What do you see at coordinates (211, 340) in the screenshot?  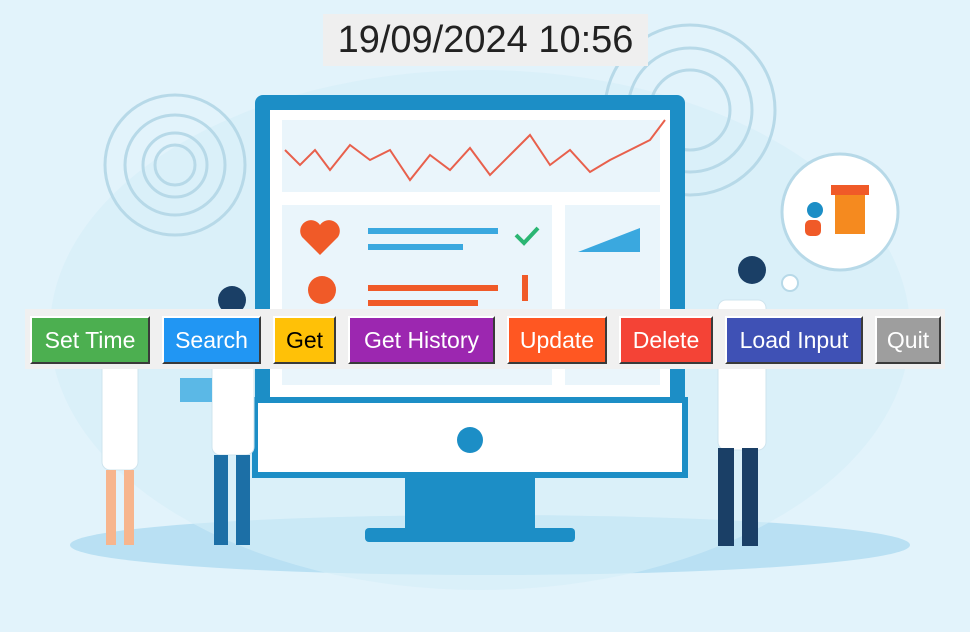 I see `search-button: Search` at bounding box center [211, 340].